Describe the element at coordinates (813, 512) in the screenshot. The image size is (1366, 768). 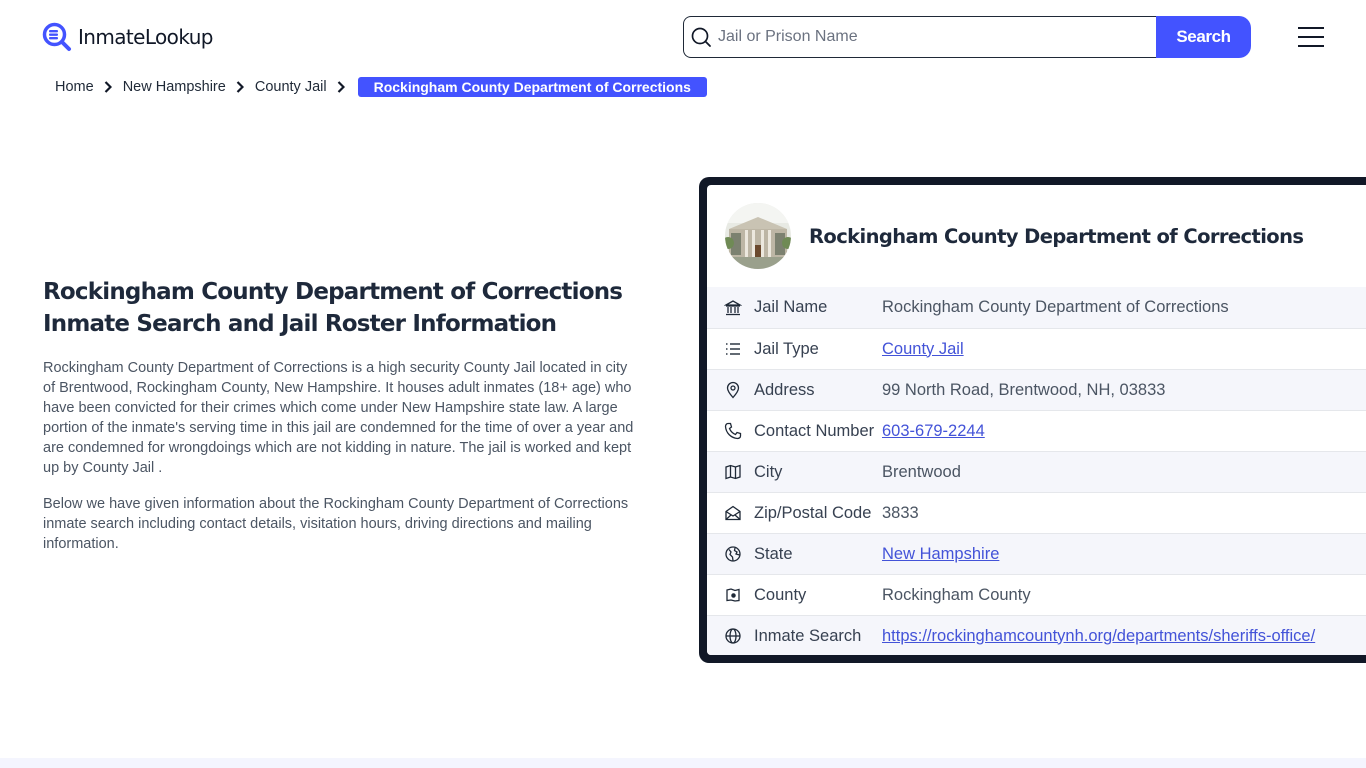
I see `detail-label: Zip/Postal Code` at that location.